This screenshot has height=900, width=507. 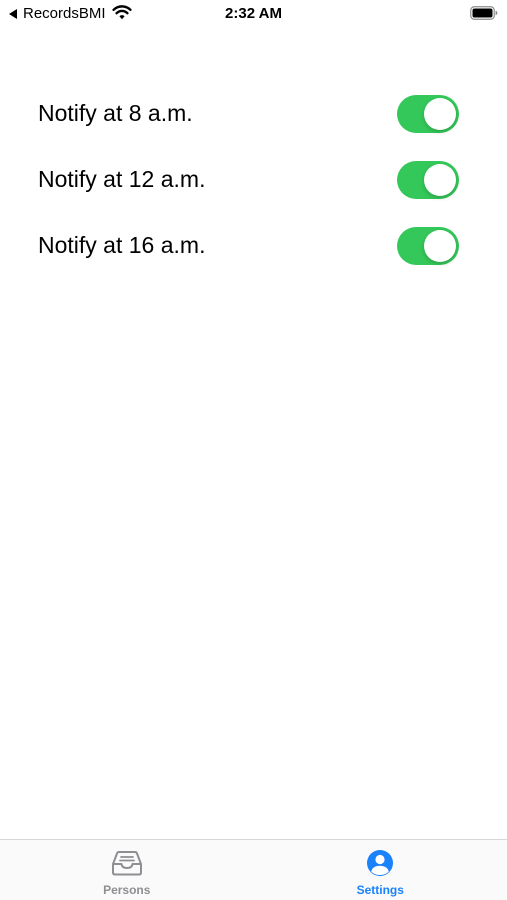 I want to click on setting-row-notify-12: Notify at 12 a.m., so click(x=253, y=183).